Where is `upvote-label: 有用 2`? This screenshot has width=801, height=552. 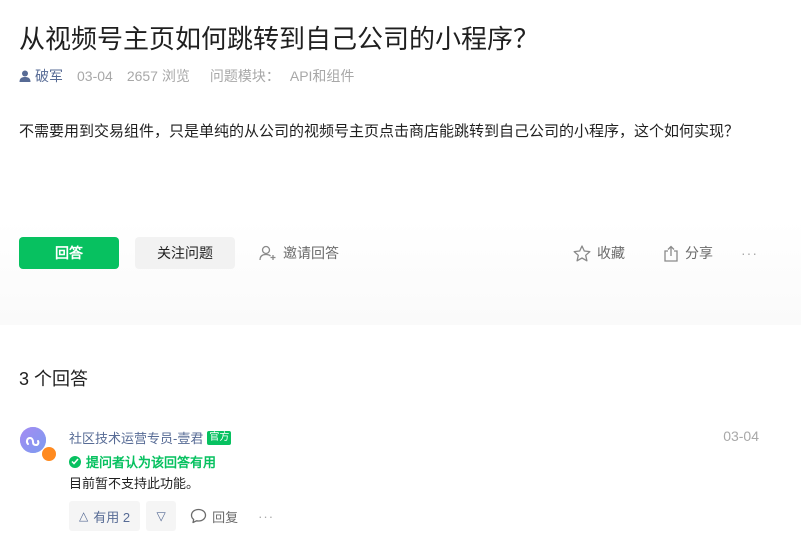
upvote-label: 有用 2 is located at coordinates (112, 517).